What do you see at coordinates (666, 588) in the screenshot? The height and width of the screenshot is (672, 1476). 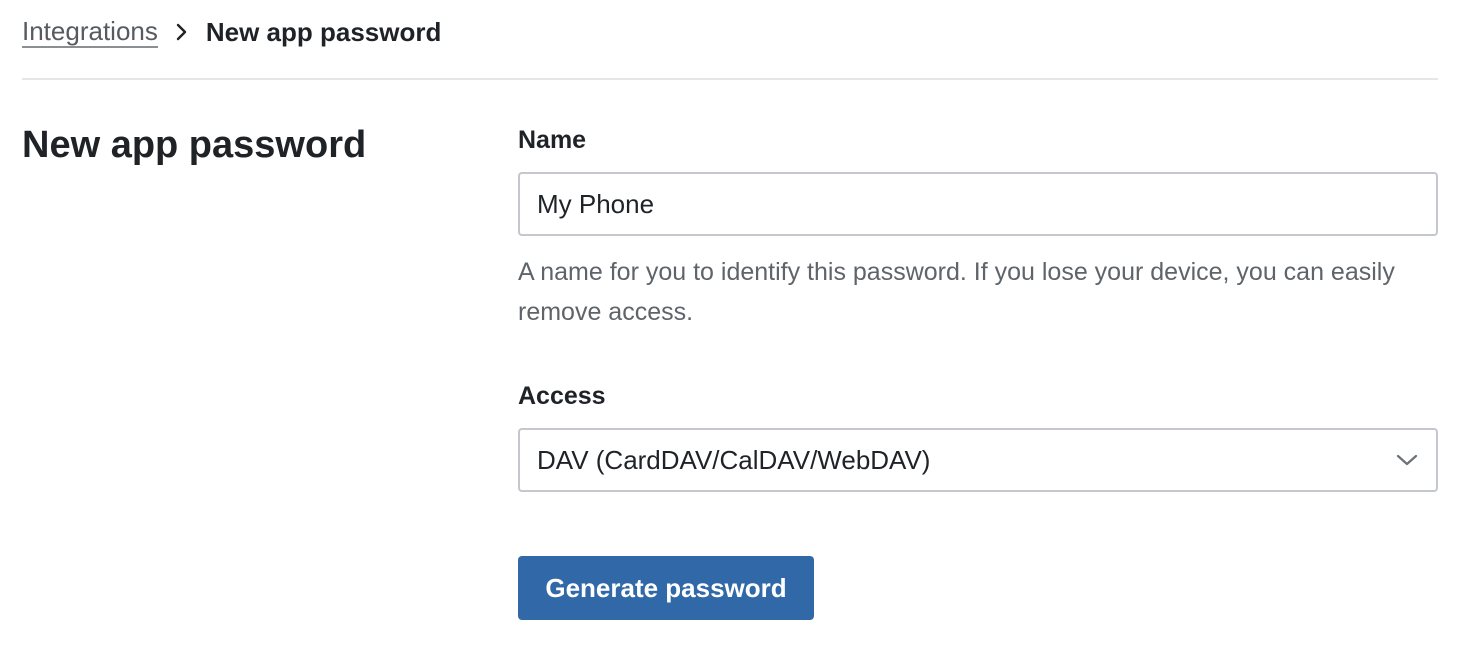 I see `generate-password-button: Generate password` at bounding box center [666, 588].